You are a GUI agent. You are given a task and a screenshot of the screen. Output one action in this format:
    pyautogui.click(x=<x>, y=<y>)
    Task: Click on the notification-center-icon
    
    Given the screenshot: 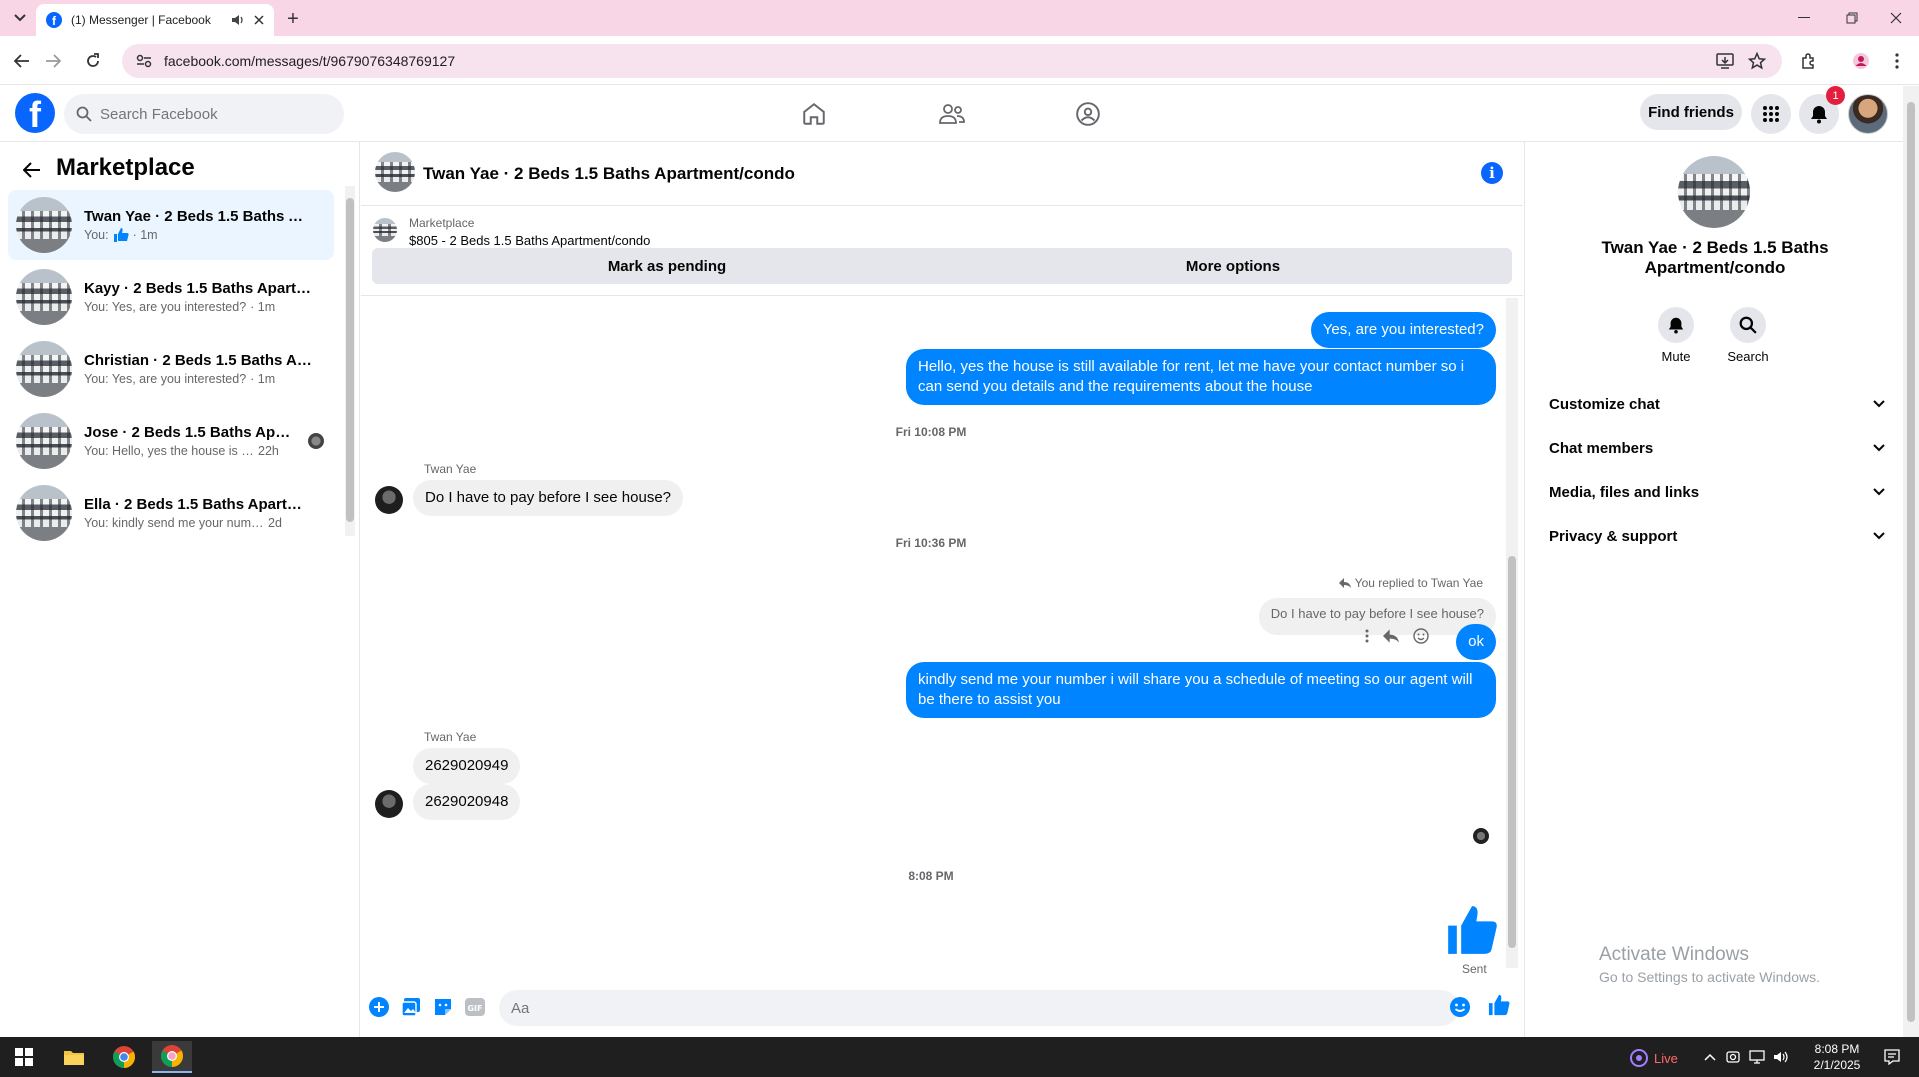 What is the action you would take?
    pyautogui.click(x=1892, y=1057)
    